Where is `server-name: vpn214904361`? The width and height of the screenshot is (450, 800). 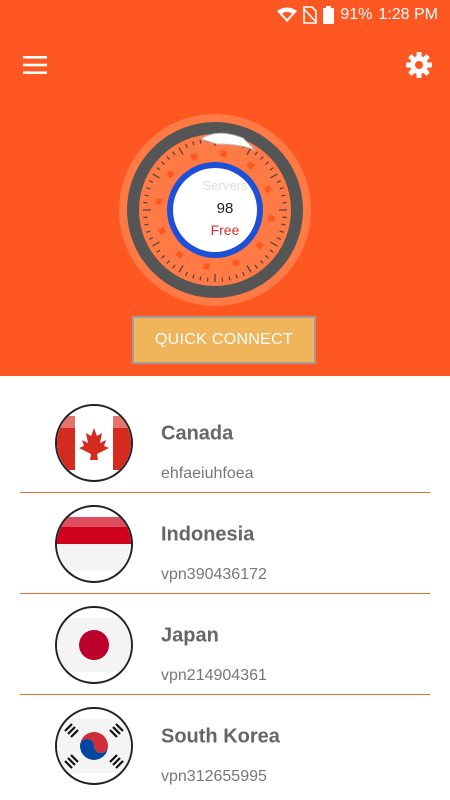
server-name: vpn214904361 is located at coordinates (214, 675).